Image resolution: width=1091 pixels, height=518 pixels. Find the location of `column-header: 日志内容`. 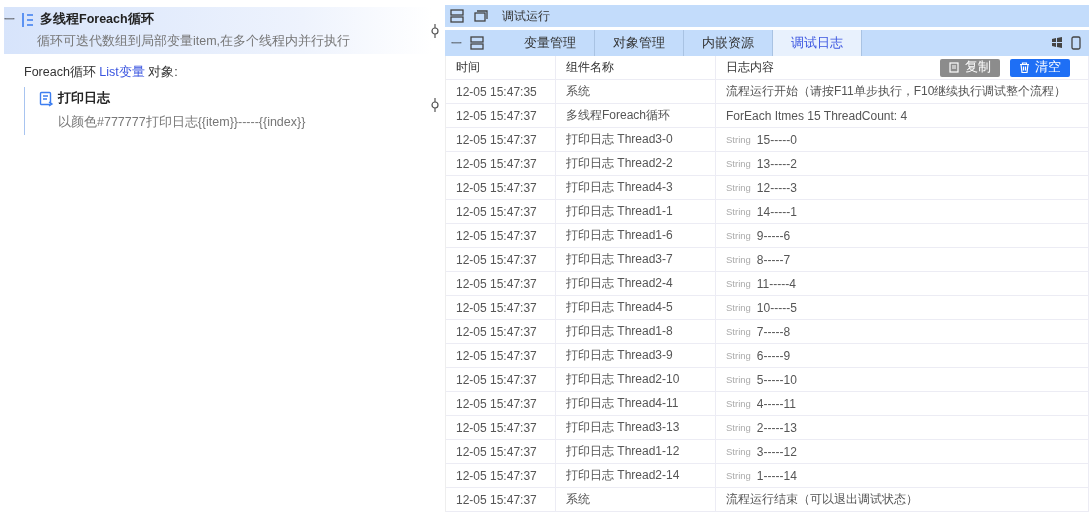

column-header: 日志内容 is located at coordinates (750, 67).